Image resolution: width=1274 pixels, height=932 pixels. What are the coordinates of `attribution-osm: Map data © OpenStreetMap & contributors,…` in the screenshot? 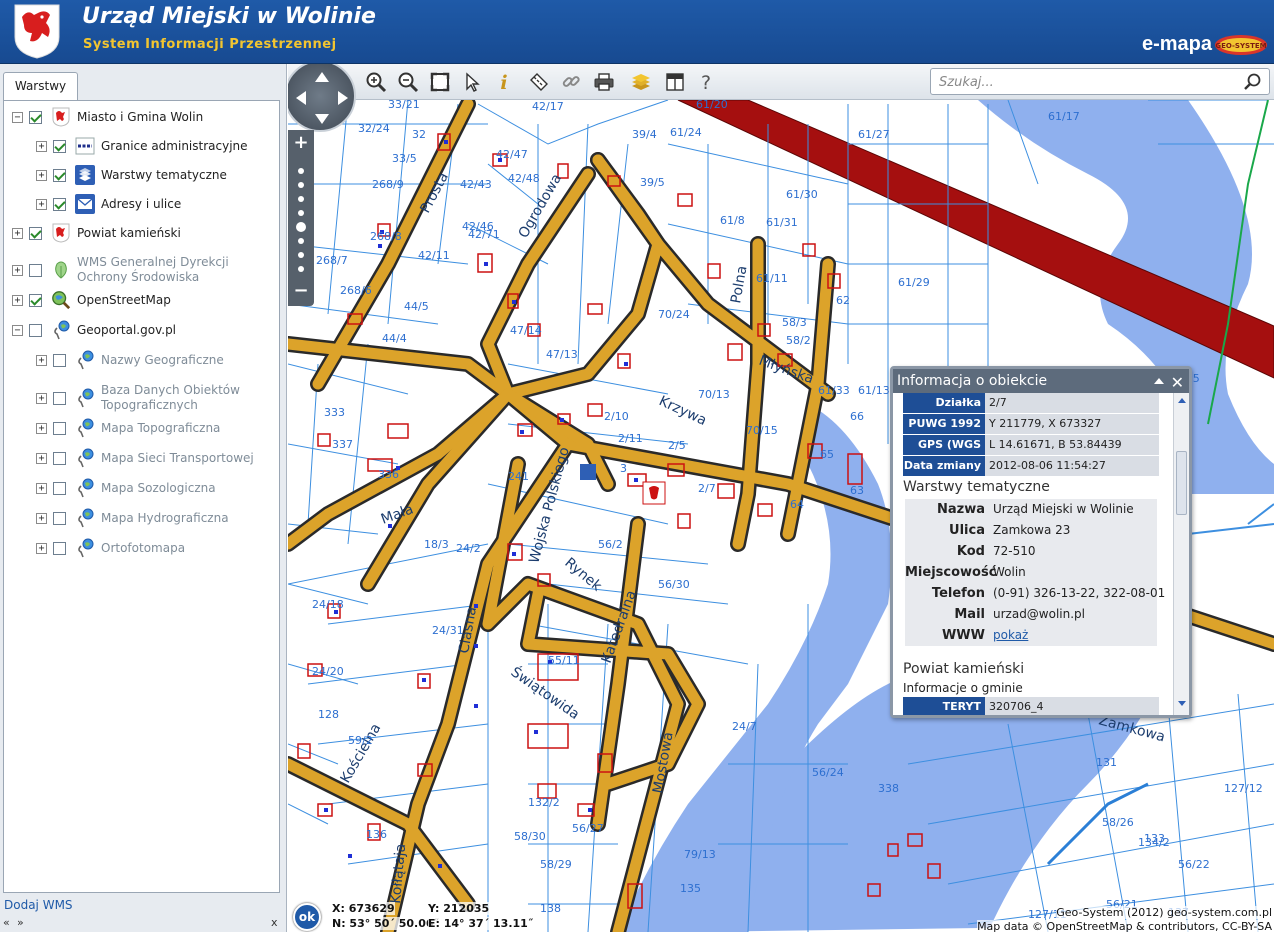 It's located at (1124, 926).